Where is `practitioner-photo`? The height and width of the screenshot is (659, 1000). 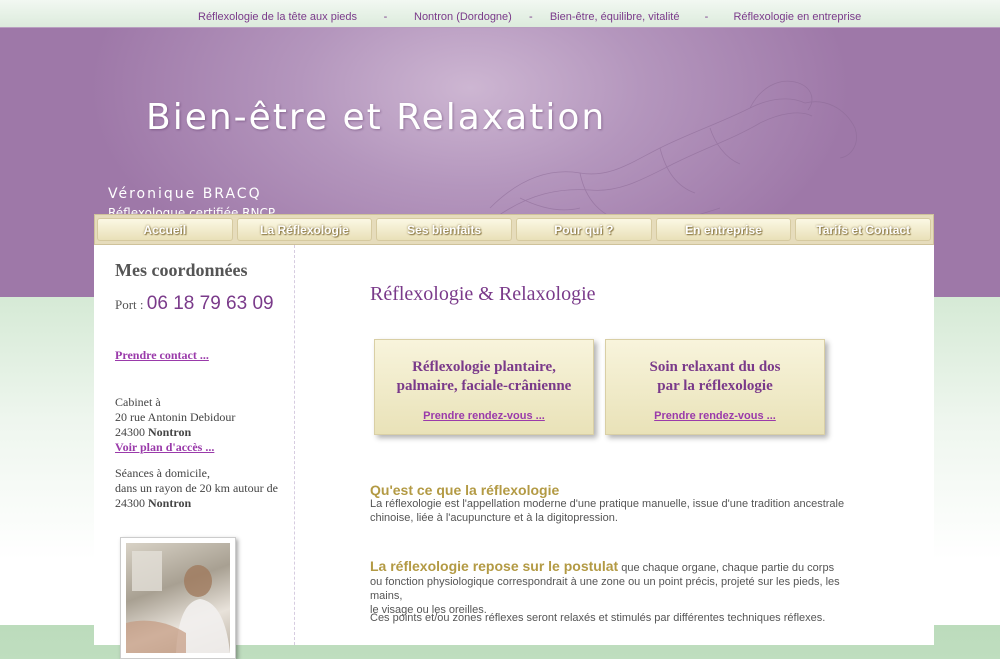 practitioner-photo is located at coordinates (178, 598).